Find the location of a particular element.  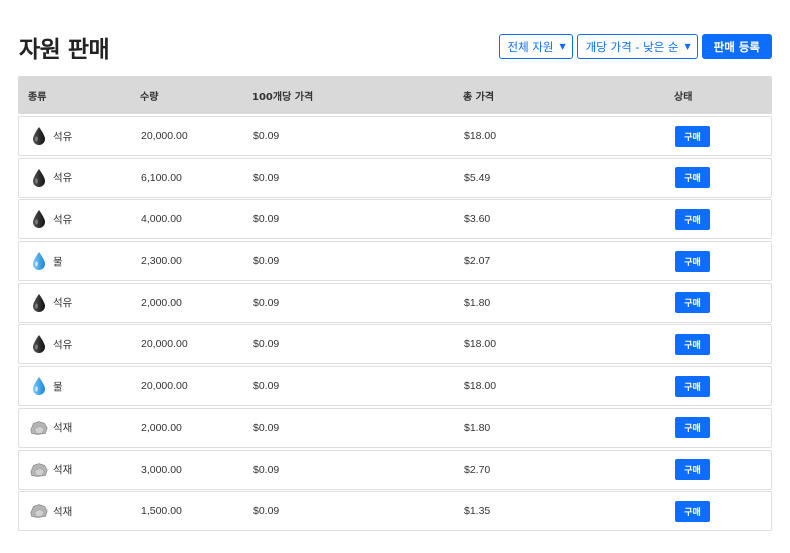

register-sale-button: 판매 등록 is located at coordinates (736, 46).